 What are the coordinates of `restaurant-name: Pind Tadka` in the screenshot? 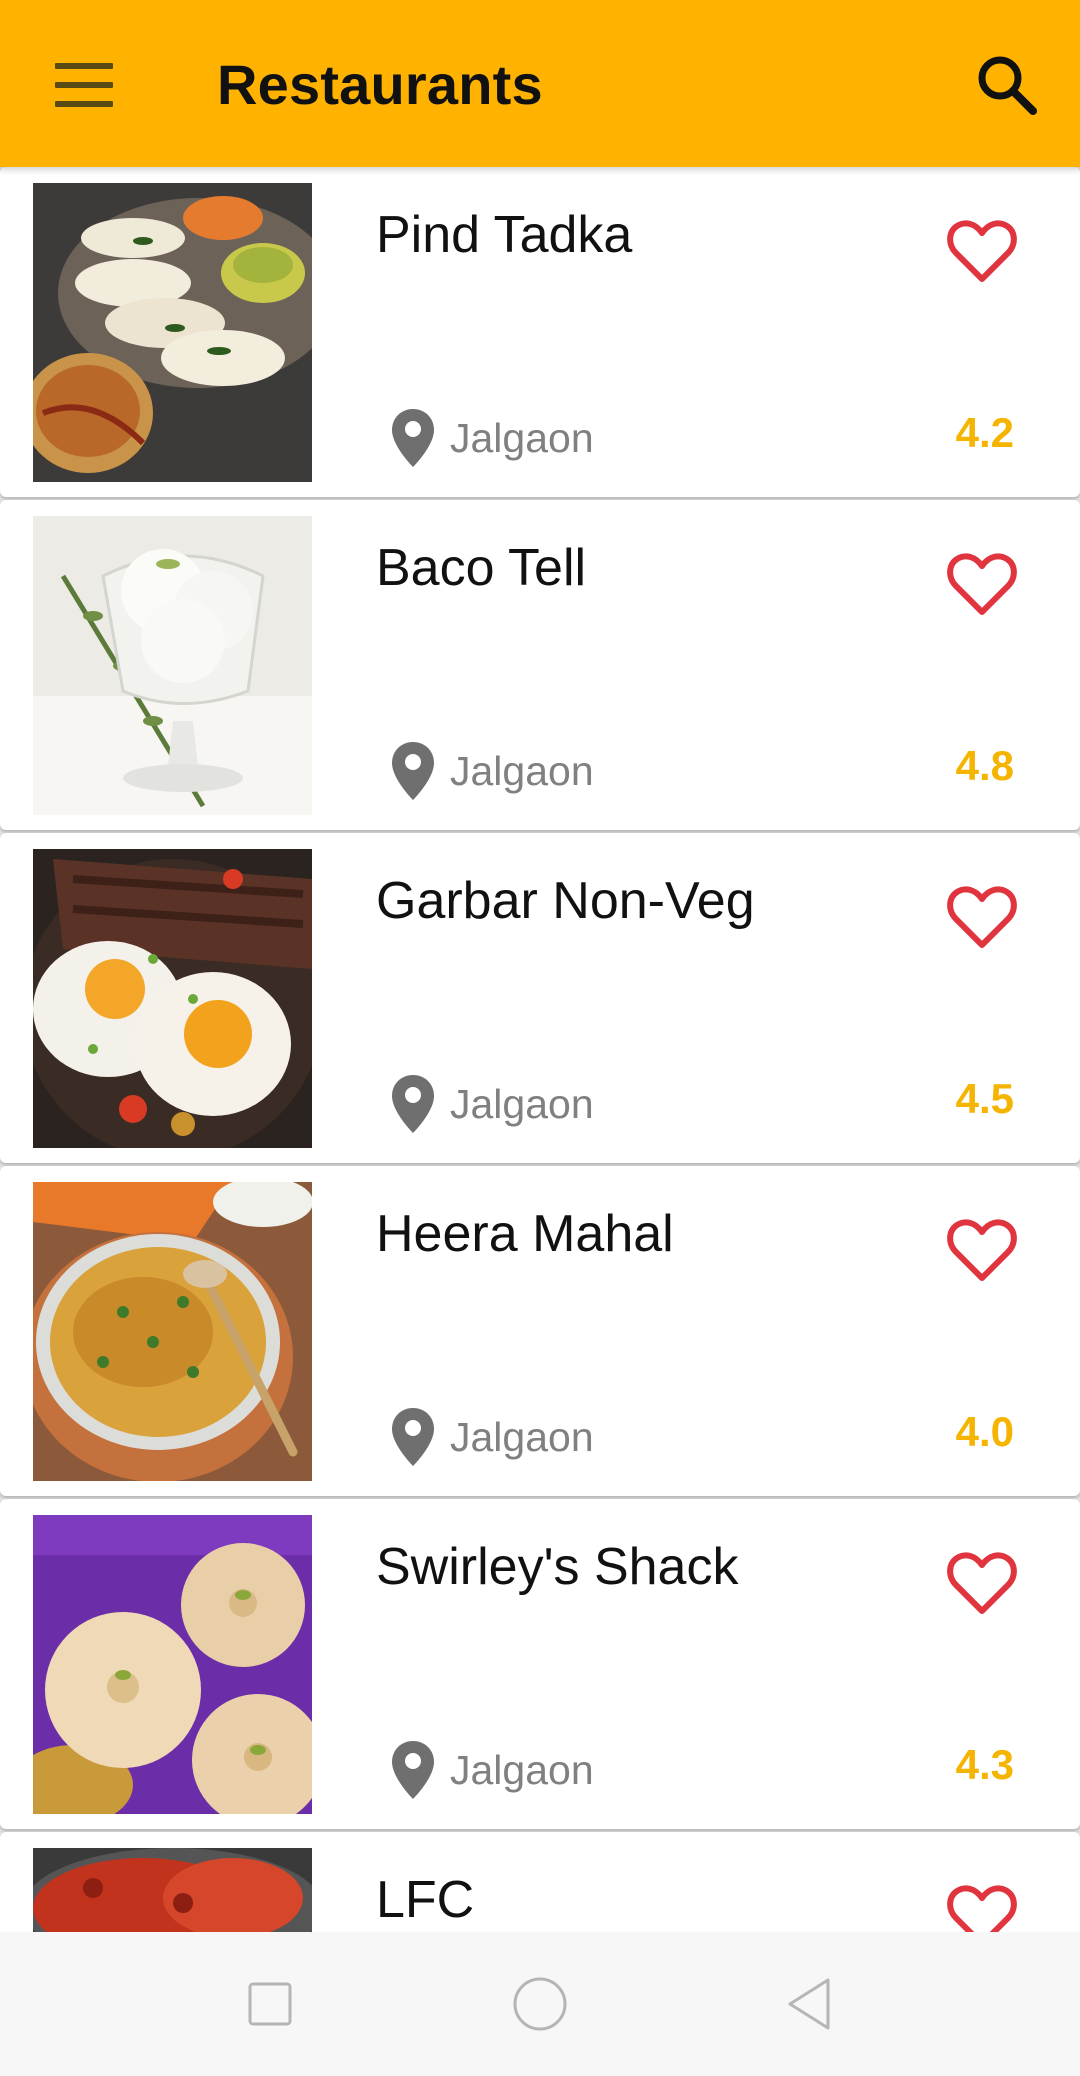 It's located at (504, 235).